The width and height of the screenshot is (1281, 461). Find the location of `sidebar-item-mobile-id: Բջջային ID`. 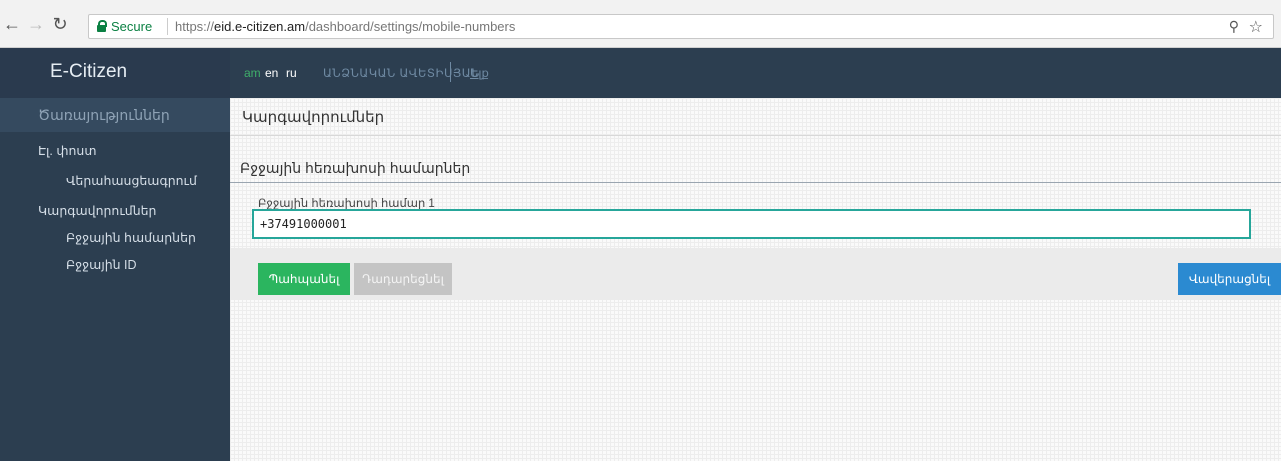

sidebar-item-mobile-id: Բջջային ID is located at coordinates (115, 265).